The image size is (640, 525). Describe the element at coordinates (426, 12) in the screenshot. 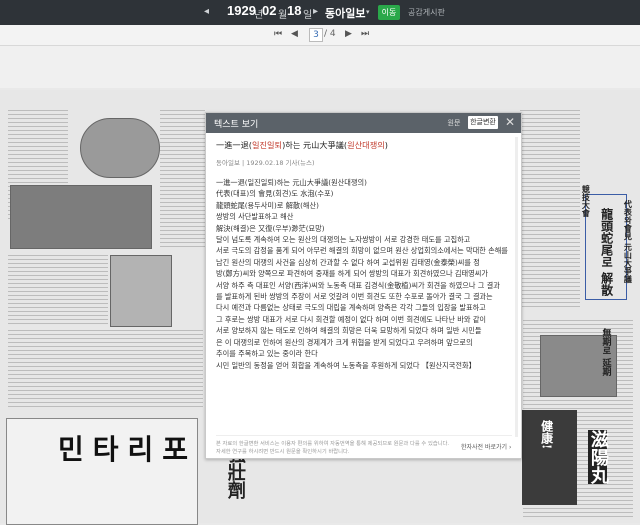

I see `notice-board-link: 공감게시판` at that location.